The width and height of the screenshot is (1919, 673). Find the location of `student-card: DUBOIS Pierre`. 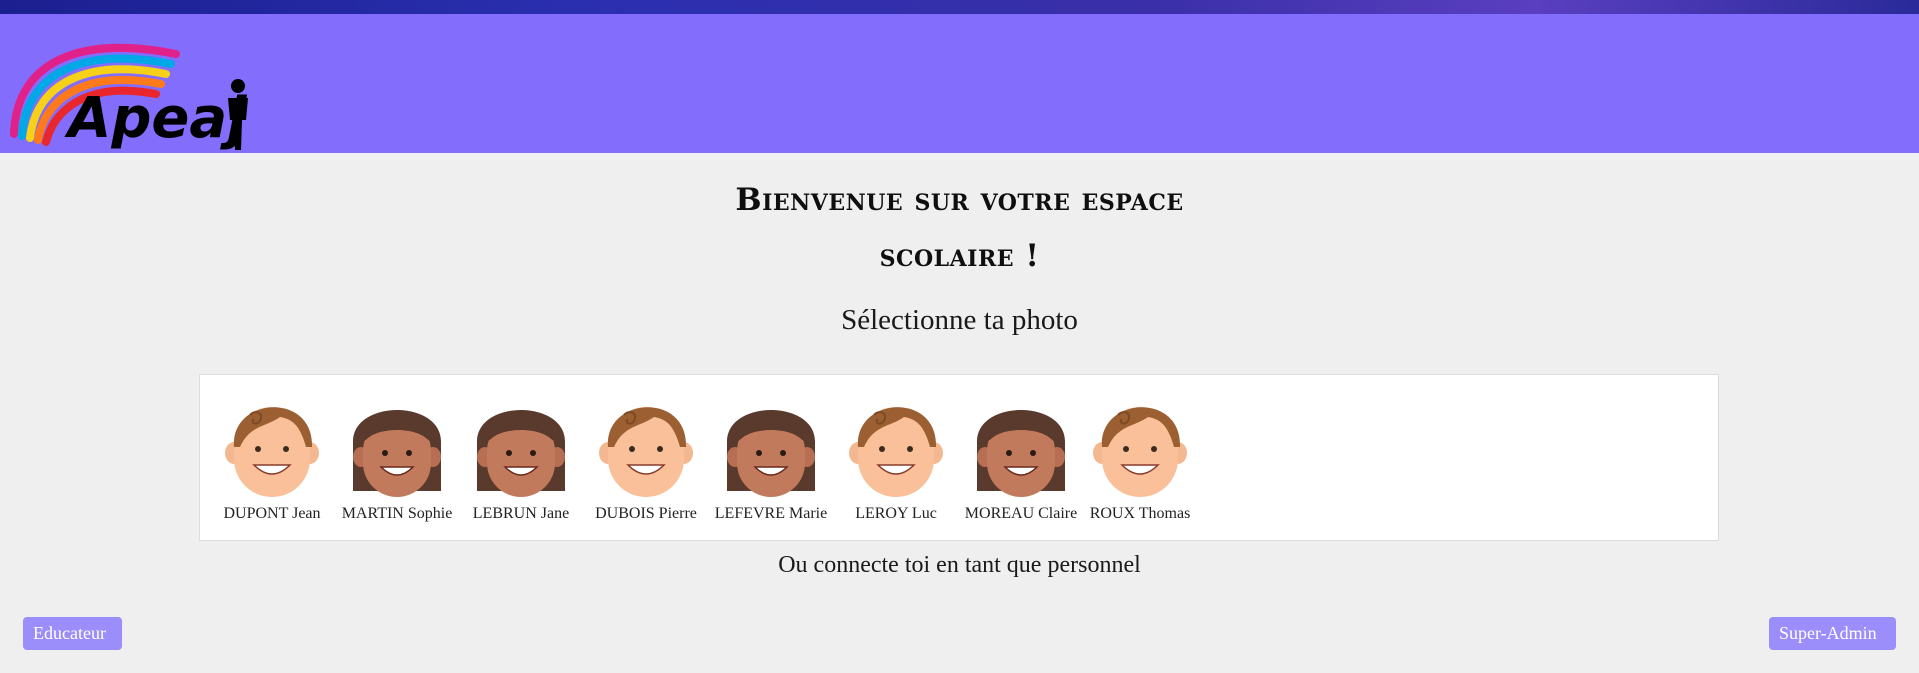

student-card: DUBOIS Pierre is located at coordinates (646, 455).